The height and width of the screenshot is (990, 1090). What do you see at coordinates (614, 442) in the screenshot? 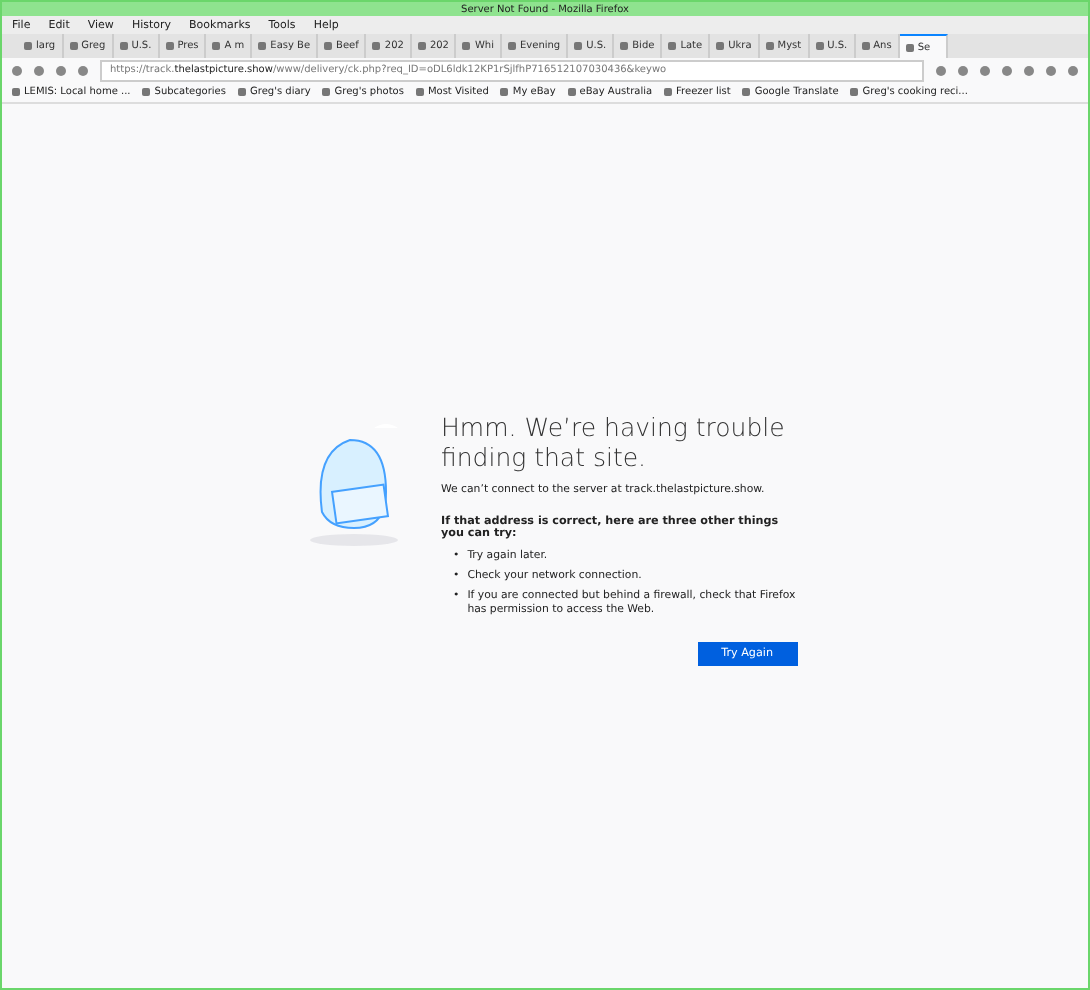
I see `error-title: Hmm. We’re having trouble finding that site.` at bounding box center [614, 442].